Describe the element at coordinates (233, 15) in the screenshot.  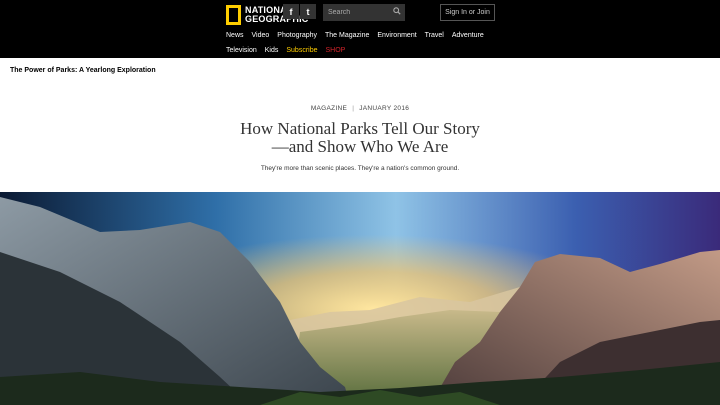
I see `yellow-rectangle-logo-icon` at that location.